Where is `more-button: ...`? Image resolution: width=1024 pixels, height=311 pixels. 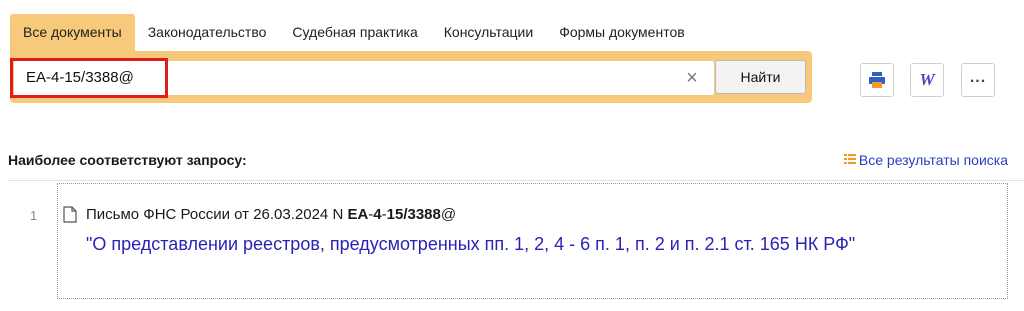
more-button: ... is located at coordinates (978, 80).